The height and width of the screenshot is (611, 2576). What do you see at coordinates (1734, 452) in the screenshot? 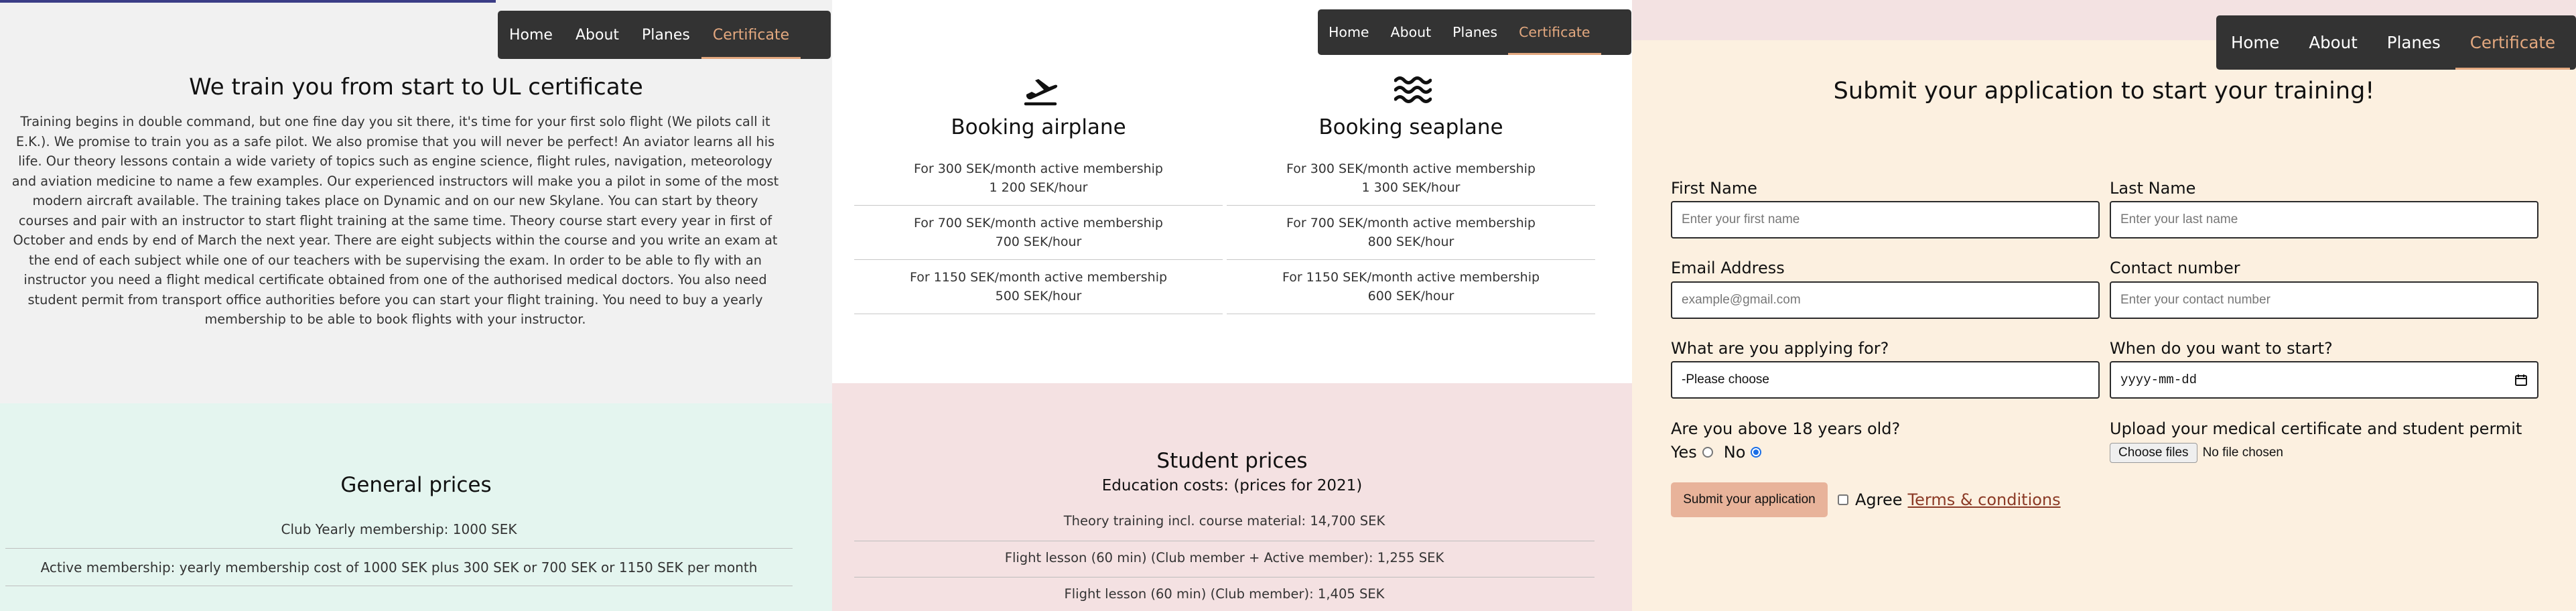
I see `age-no-label: No` at bounding box center [1734, 452].